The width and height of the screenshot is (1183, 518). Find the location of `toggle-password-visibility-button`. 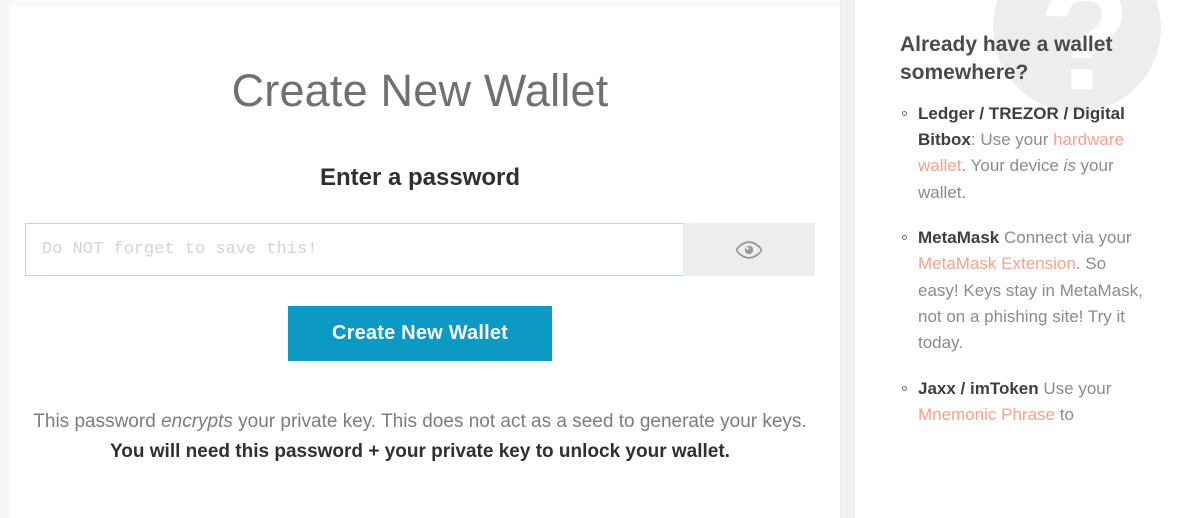

toggle-password-visibility-button is located at coordinates (749, 250).